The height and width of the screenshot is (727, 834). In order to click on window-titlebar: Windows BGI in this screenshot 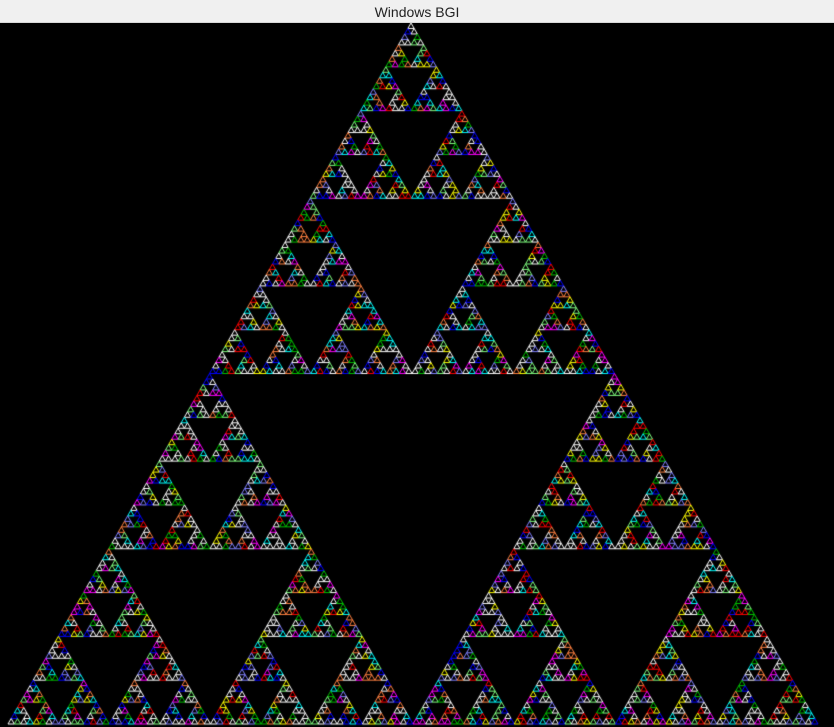, I will do `click(417, 11)`.